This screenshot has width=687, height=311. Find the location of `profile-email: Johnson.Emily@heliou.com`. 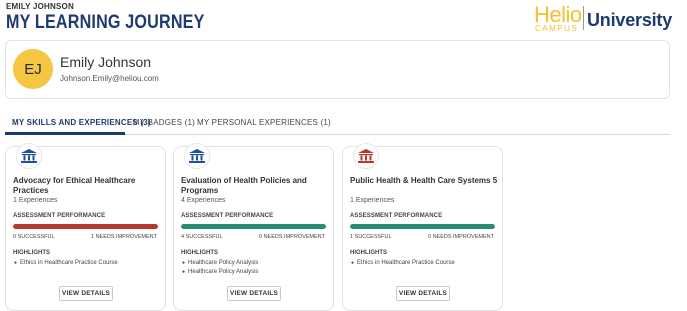

profile-email: Johnson.Emily@heliou.com is located at coordinates (109, 78).